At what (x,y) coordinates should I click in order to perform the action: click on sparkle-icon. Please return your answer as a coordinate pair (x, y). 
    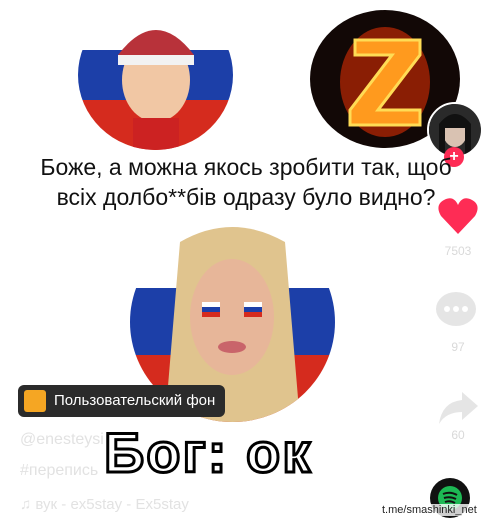
    Looking at the image, I should click on (35, 401).